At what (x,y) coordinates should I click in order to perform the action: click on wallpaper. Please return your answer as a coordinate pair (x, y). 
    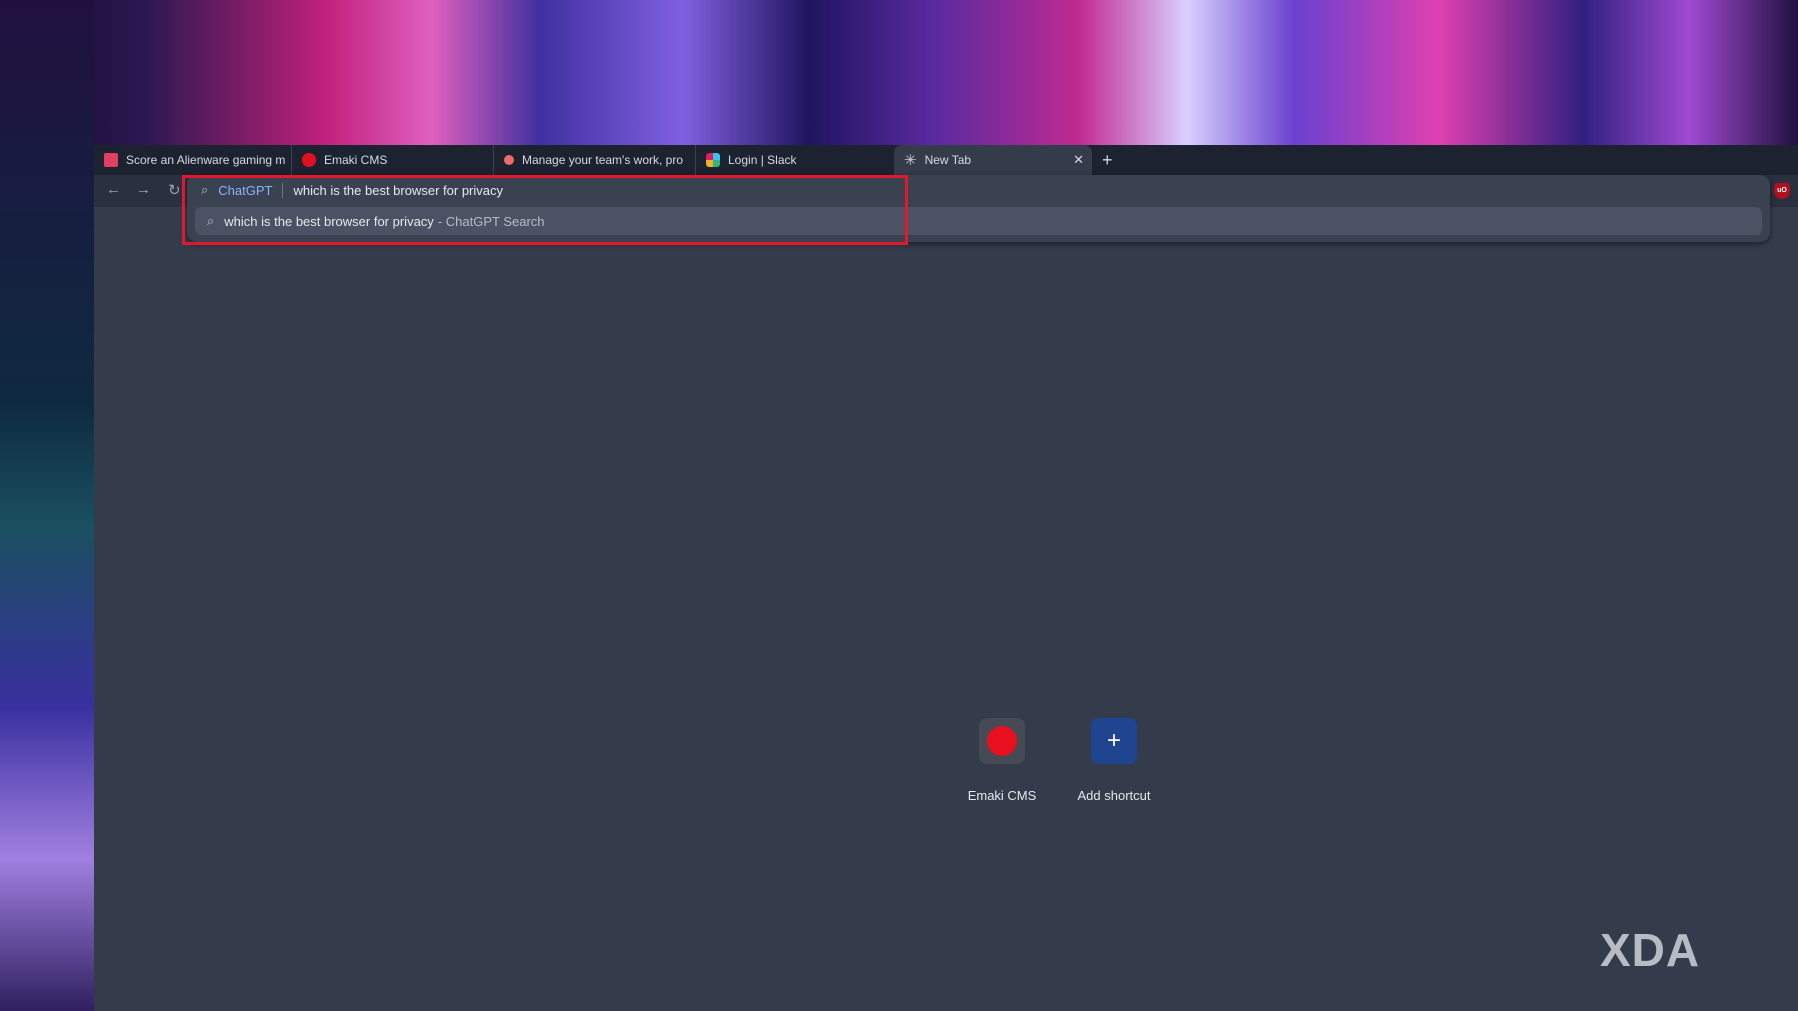
    Looking at the image, I should click on (47, 505).